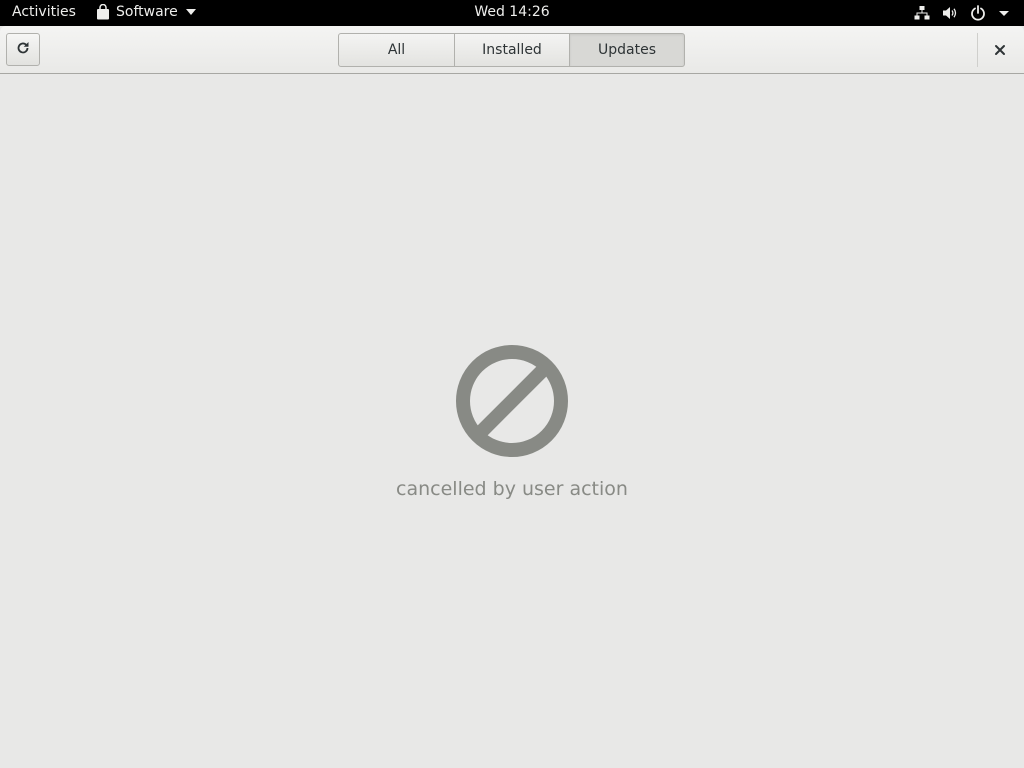  I want to click on volume-icon, so click(950, 13).